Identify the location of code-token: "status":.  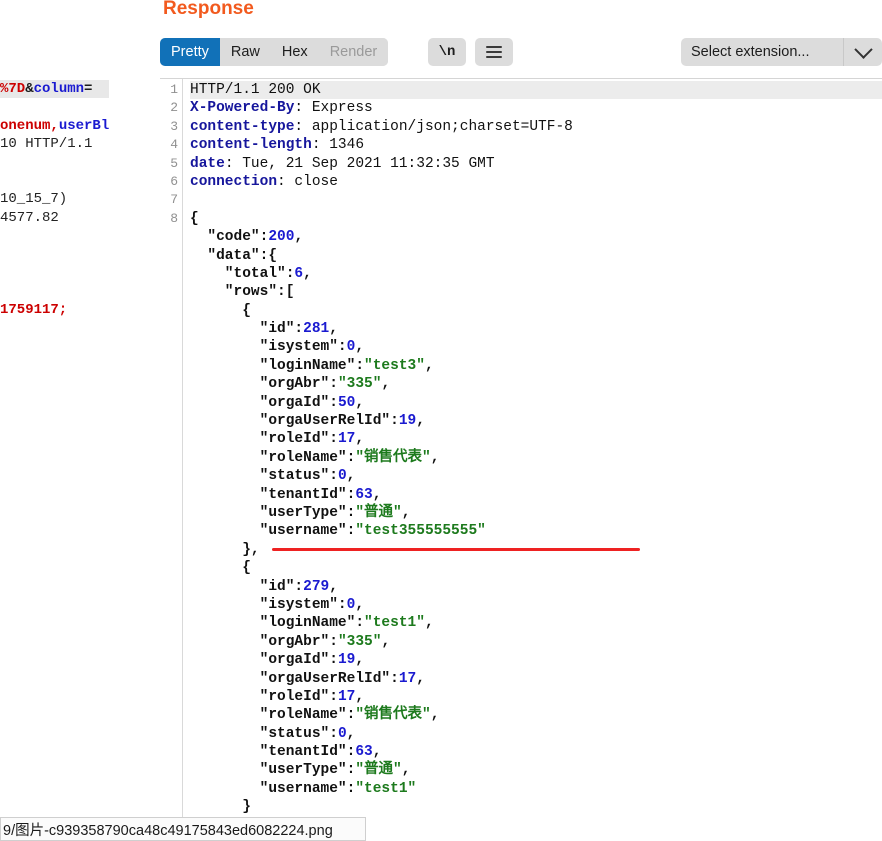
(264, 476).